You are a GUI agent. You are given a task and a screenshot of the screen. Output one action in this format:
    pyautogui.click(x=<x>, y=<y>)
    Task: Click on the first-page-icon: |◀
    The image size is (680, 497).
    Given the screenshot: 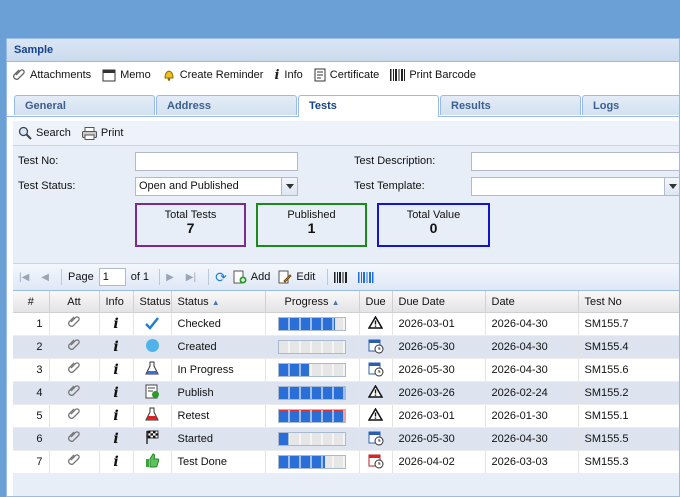 What is the action you would take?
    pyautogui.click(x=24, y=277)
    